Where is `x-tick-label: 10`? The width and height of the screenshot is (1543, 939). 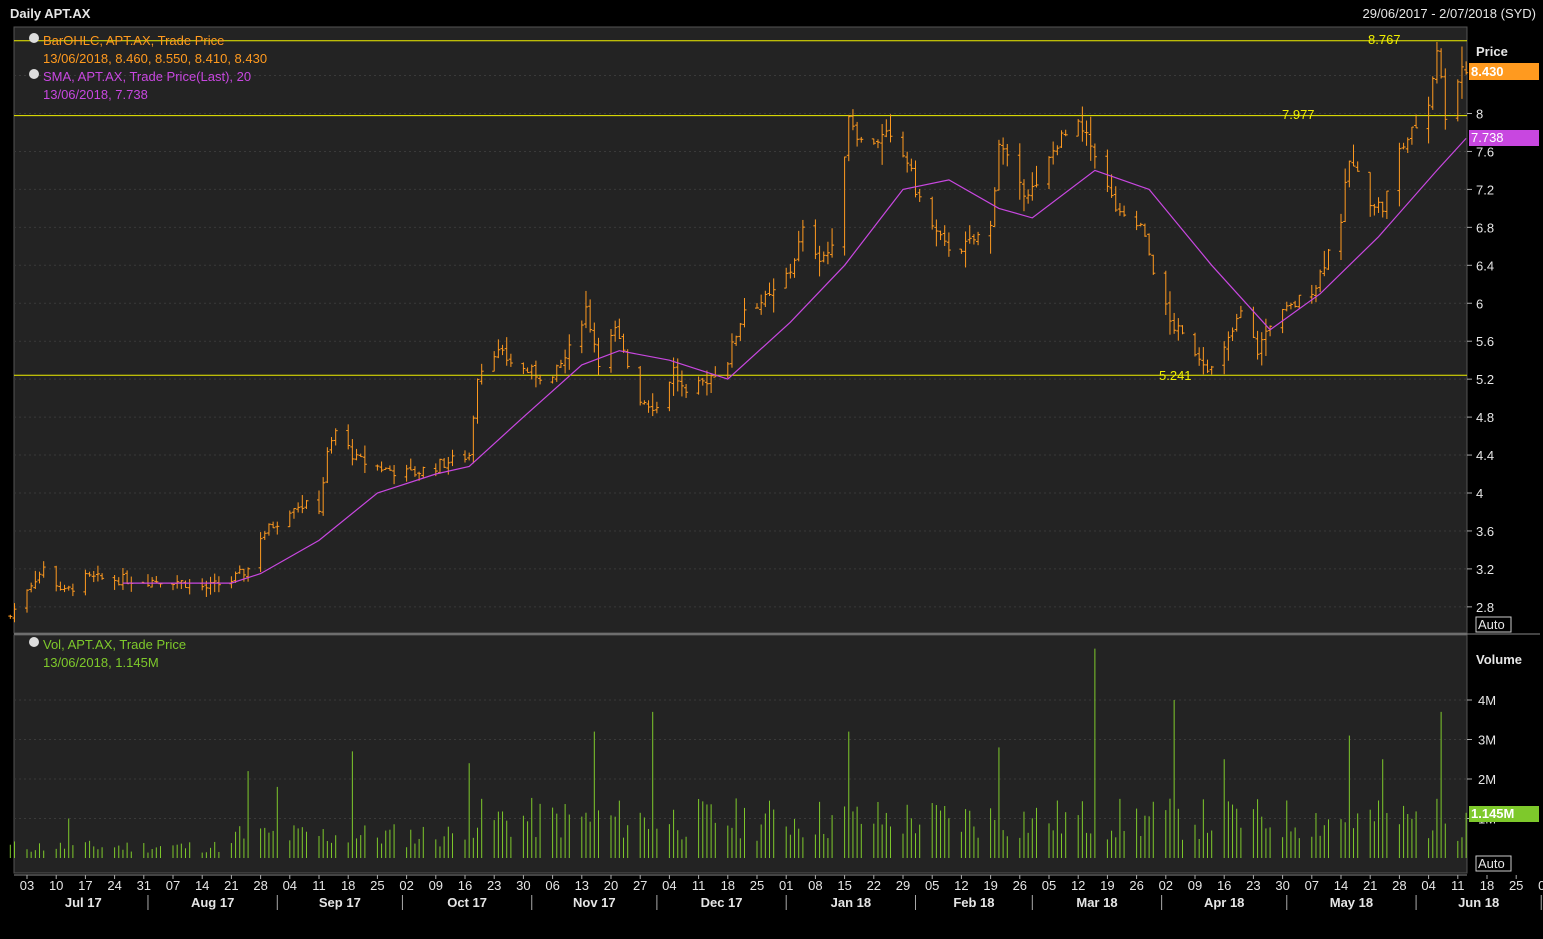
x-tick-label: 10 is located at coordinates (56, 885).